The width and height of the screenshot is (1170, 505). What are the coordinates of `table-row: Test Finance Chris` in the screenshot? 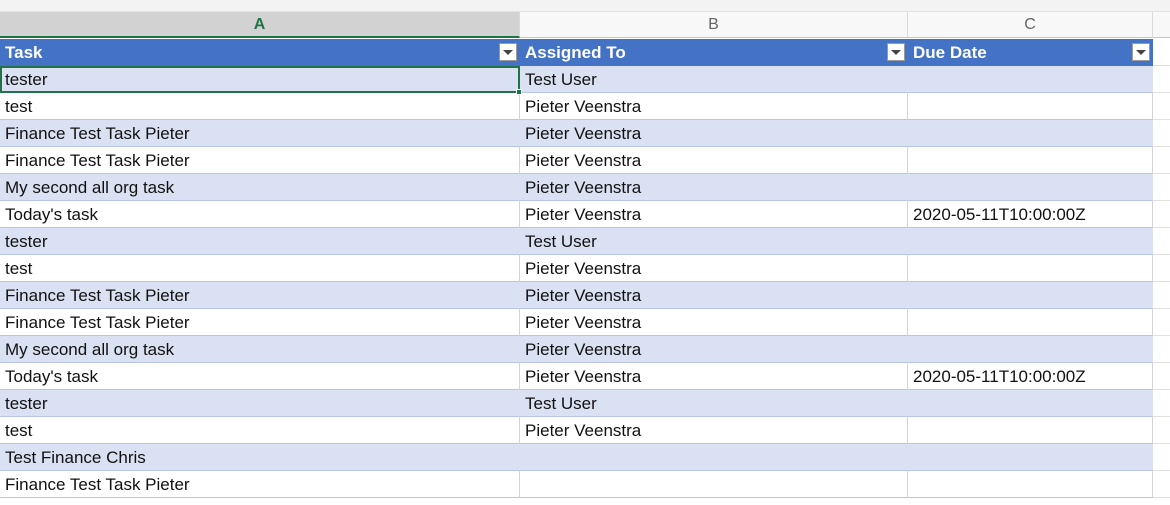 It's located at (585, 457).